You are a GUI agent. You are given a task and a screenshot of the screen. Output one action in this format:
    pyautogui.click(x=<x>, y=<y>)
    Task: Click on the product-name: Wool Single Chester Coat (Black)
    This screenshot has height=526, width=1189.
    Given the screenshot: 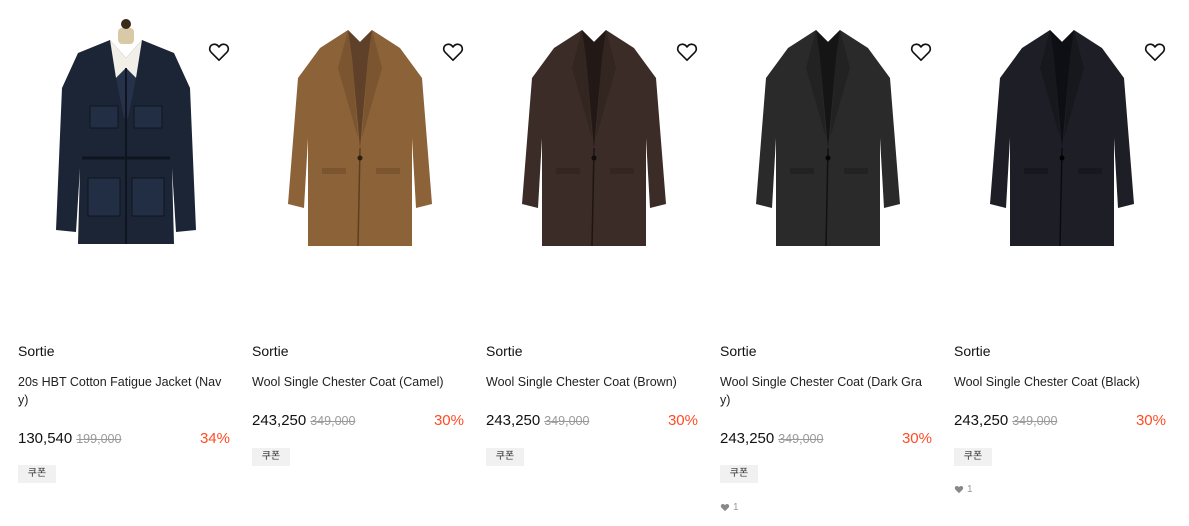 What is the action you would take?
    pyautogui.click(x=1060, y=382)
    